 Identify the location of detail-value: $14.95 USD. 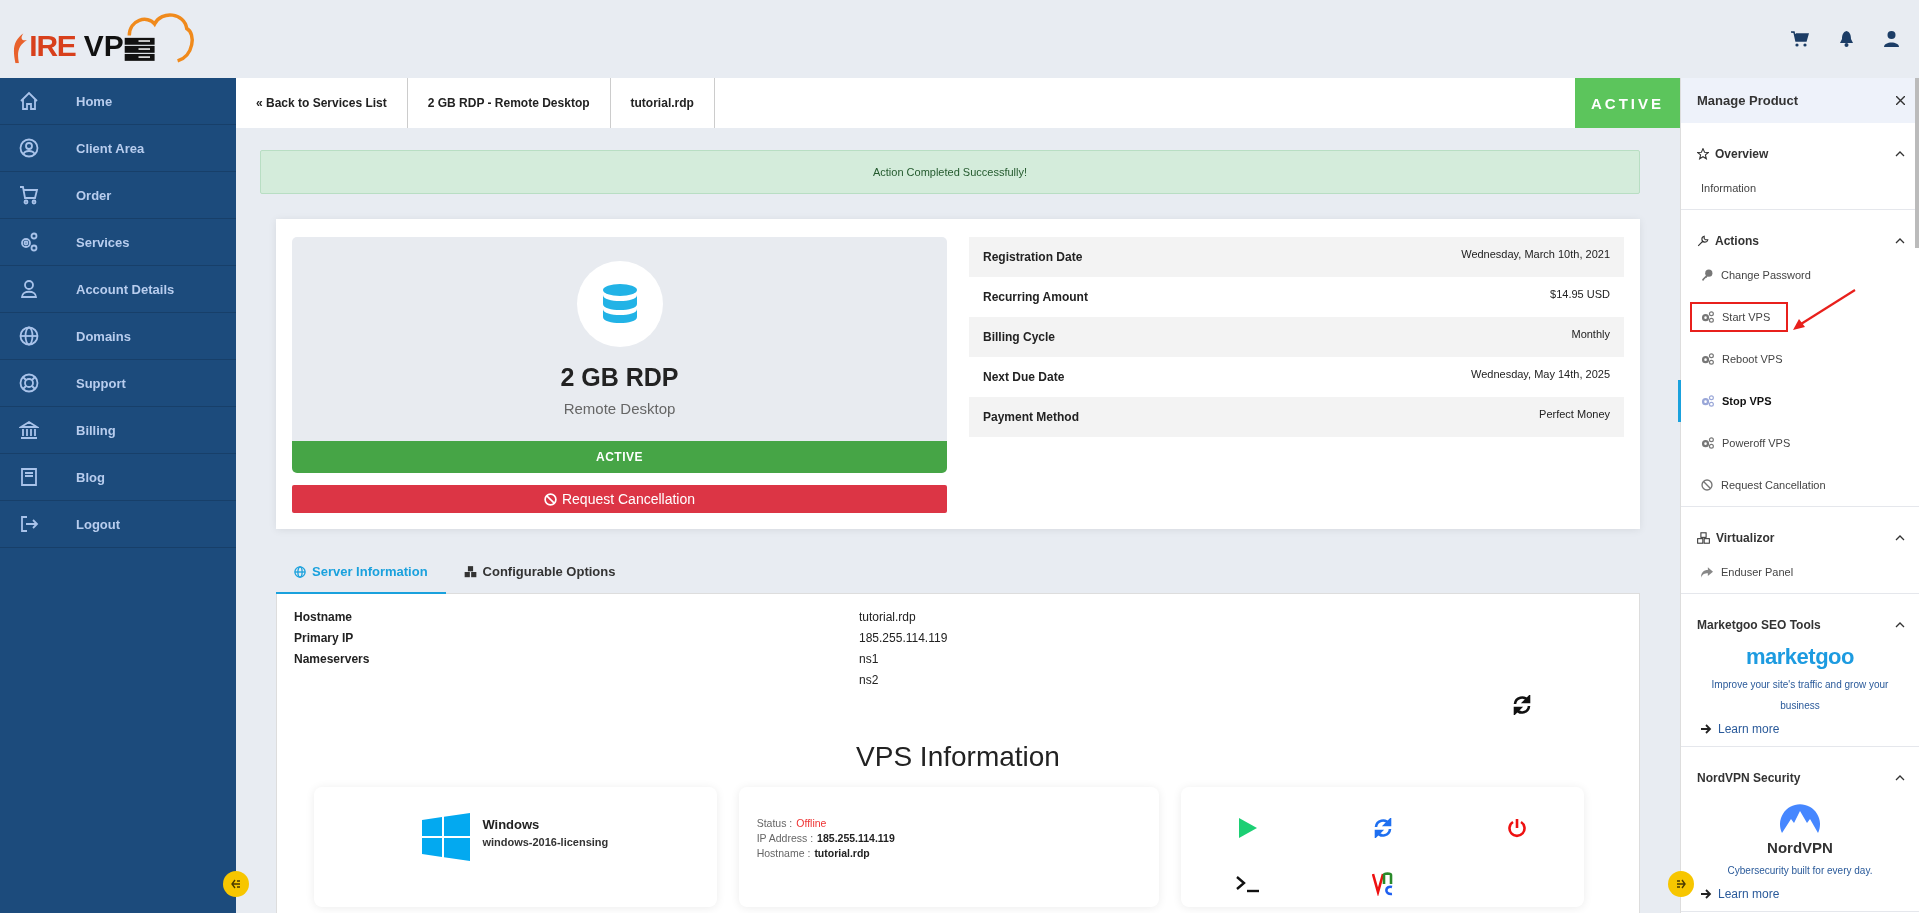
(1580, 294).